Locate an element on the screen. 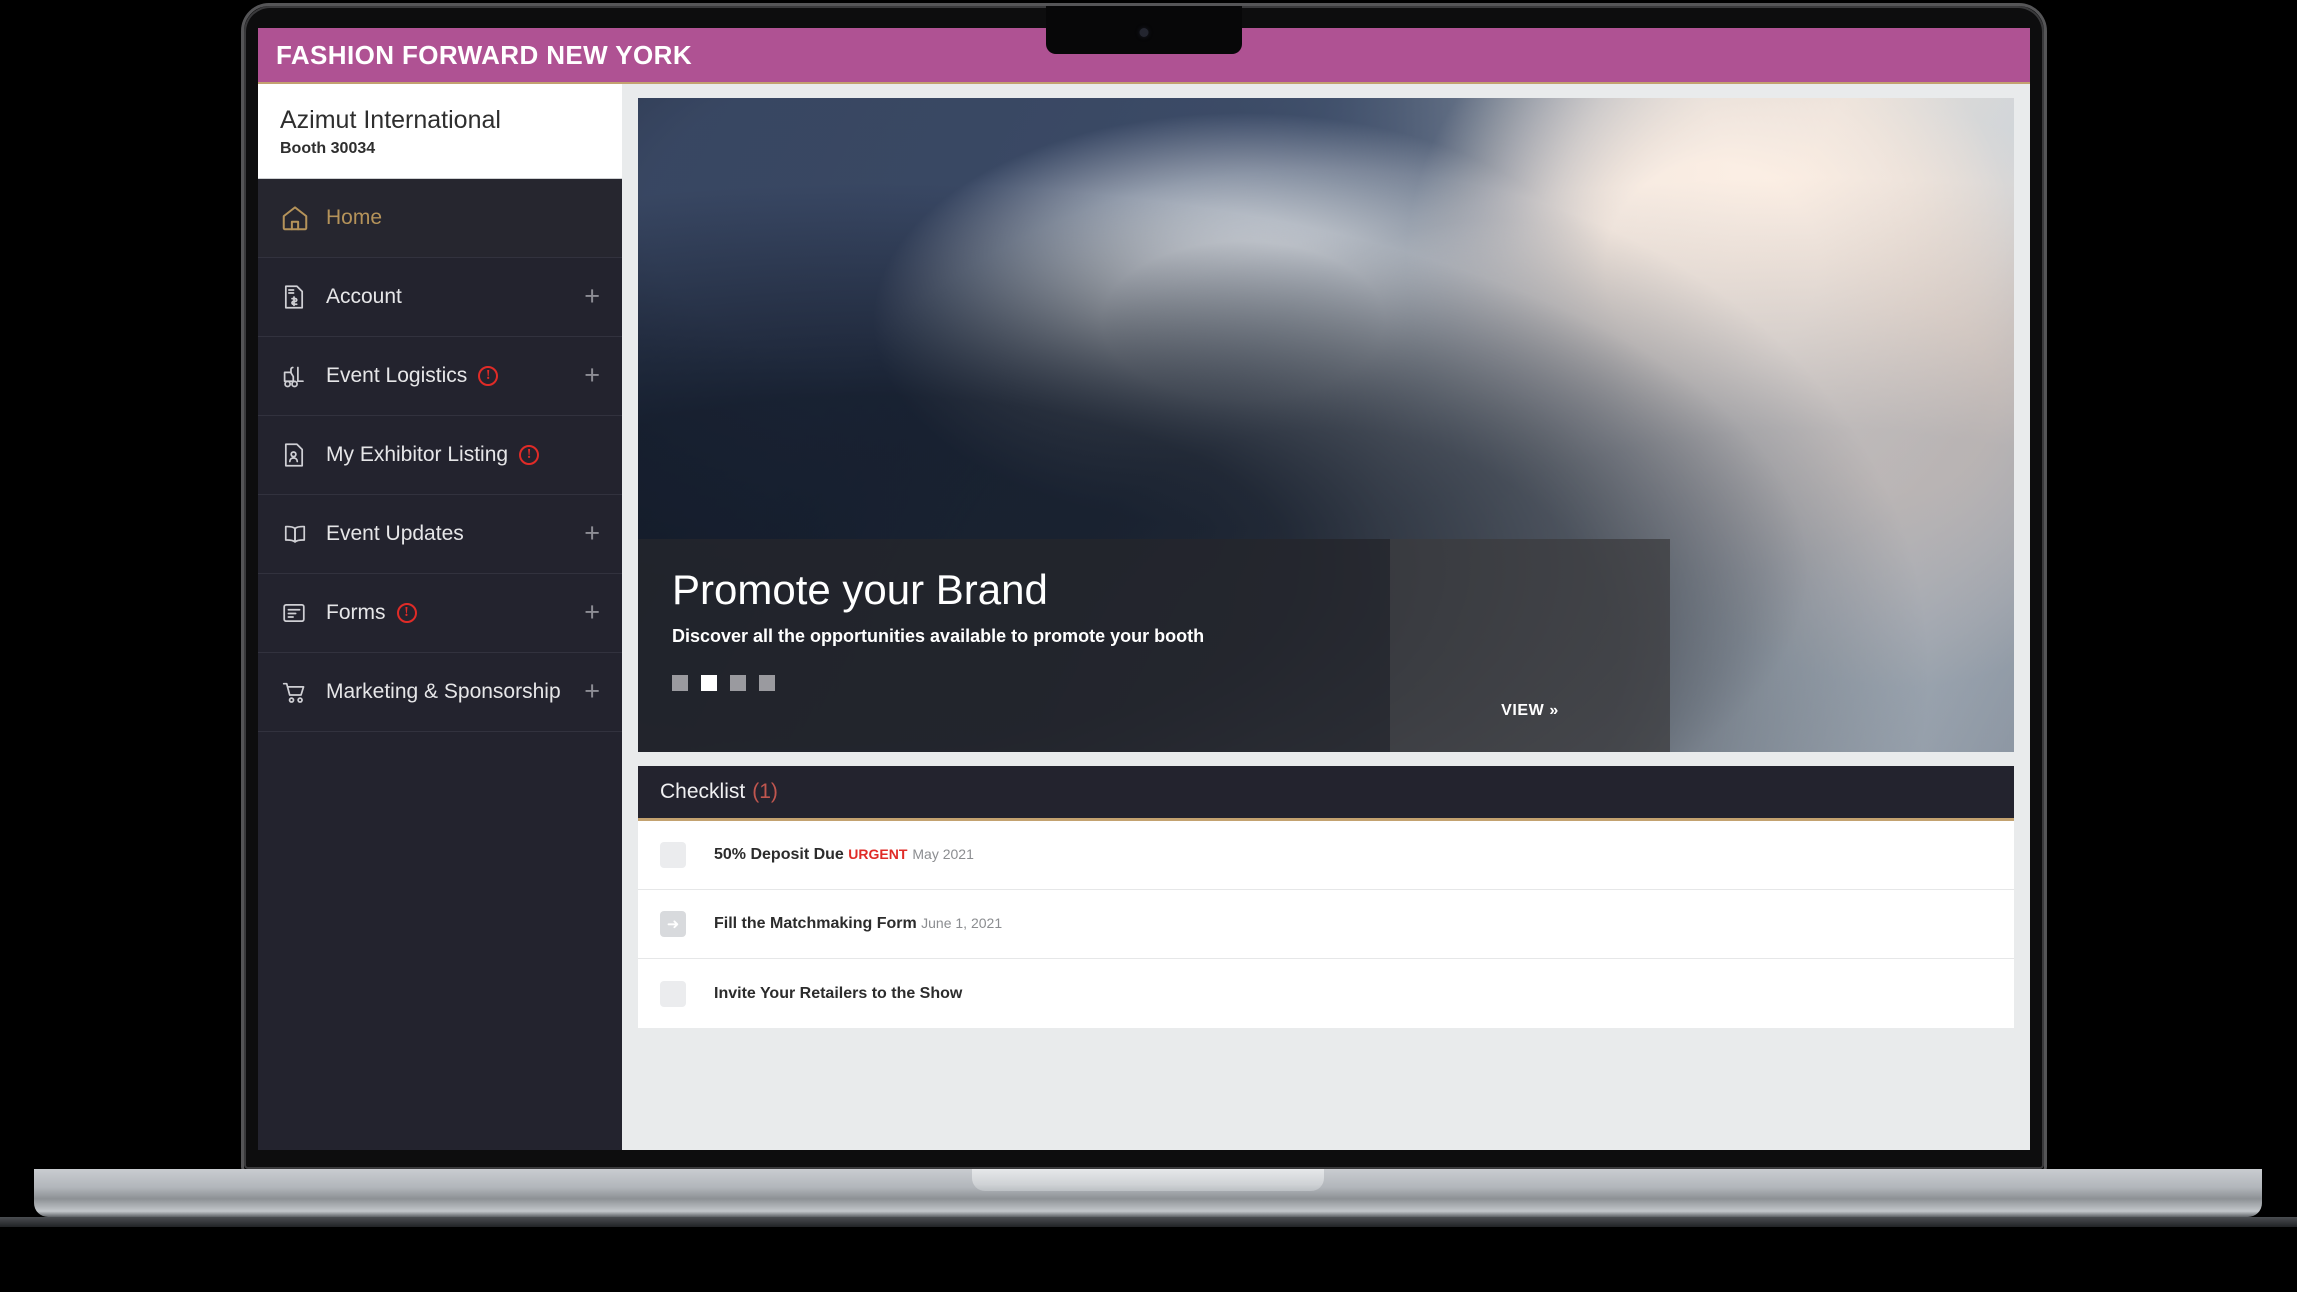 The width and height of the screenshot is (2297, 1292). exhibitor-card: Azimut International Booth 30034 is located at coordinates (440, 131).